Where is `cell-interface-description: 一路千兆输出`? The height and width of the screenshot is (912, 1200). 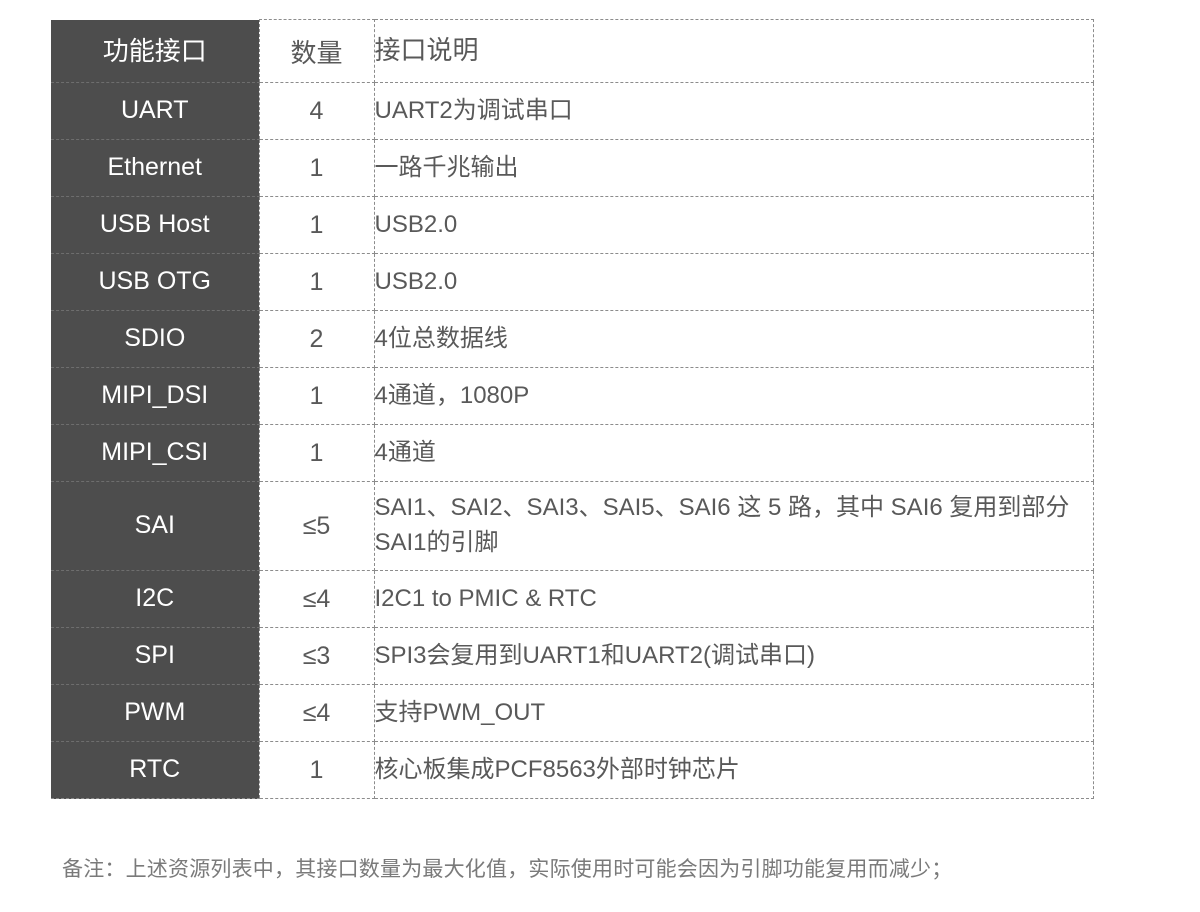
cell-interface-description: 一路千兆输出 is located at coordinates (734, 168).